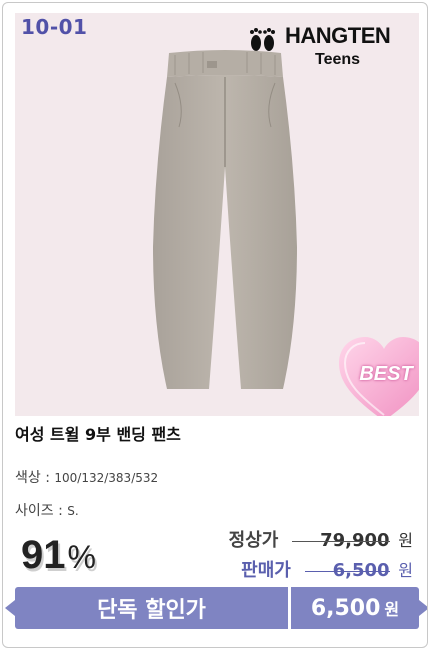 This screenshot has height=650, width=430. Describe the element at coordinates (338, 35) in the screenshot. I see `brand-name: HANGTEN` at that location.